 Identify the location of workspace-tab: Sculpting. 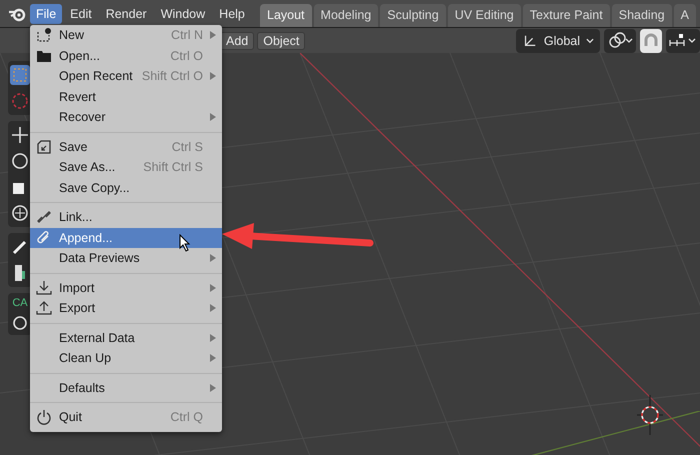
(413, 15).